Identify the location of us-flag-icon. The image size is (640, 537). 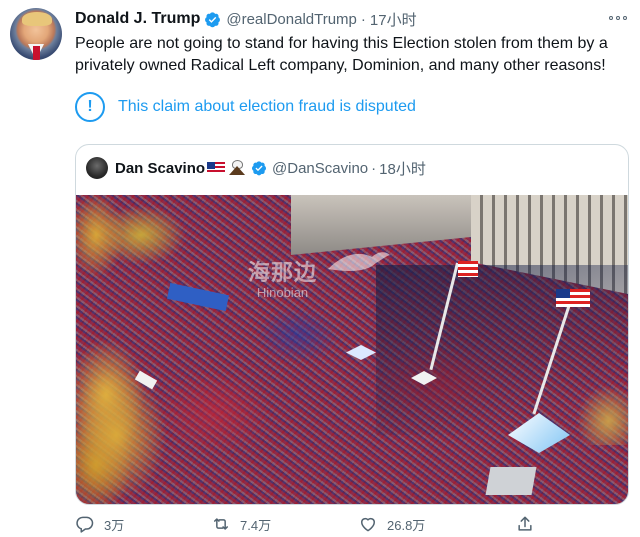
(216, 168).